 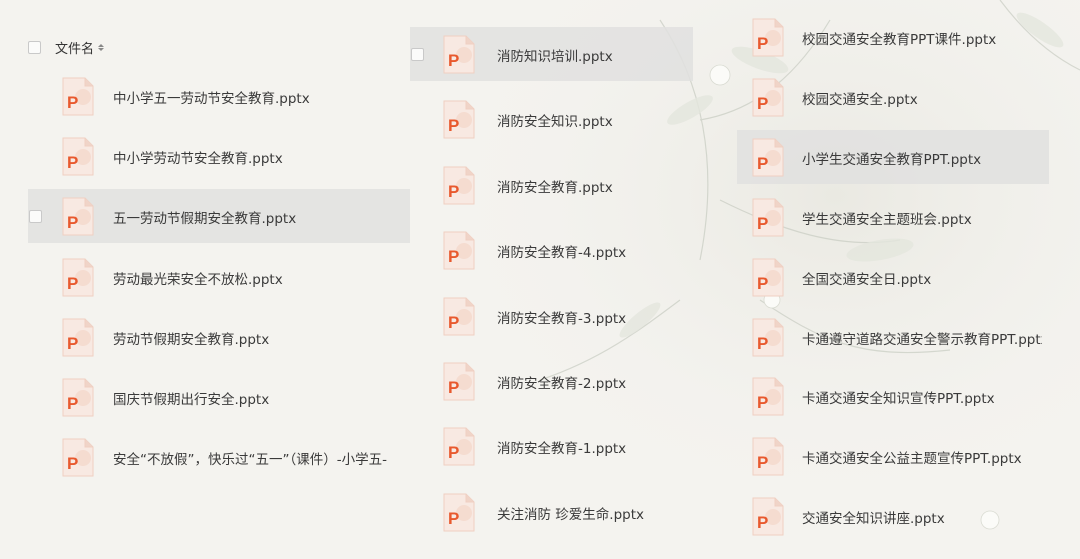 I want to click on file-row: P 卡通交通安全知识宣传PPT.pptx, so click(x=893, y=396).